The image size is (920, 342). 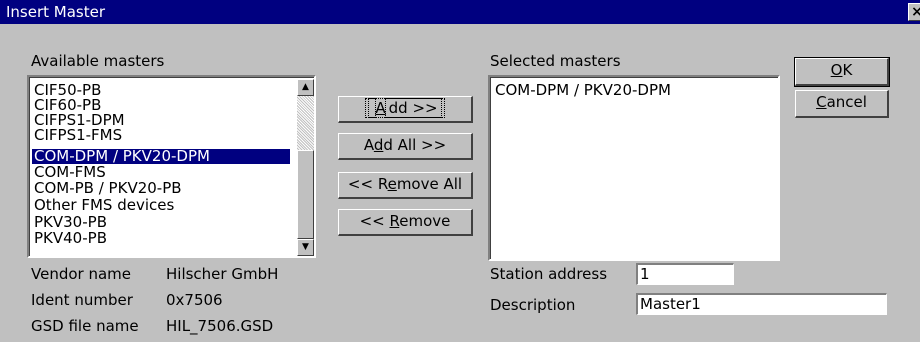 I want to click on vertical-scrollbar: ▲ ▼, so click(x=305, y=167).